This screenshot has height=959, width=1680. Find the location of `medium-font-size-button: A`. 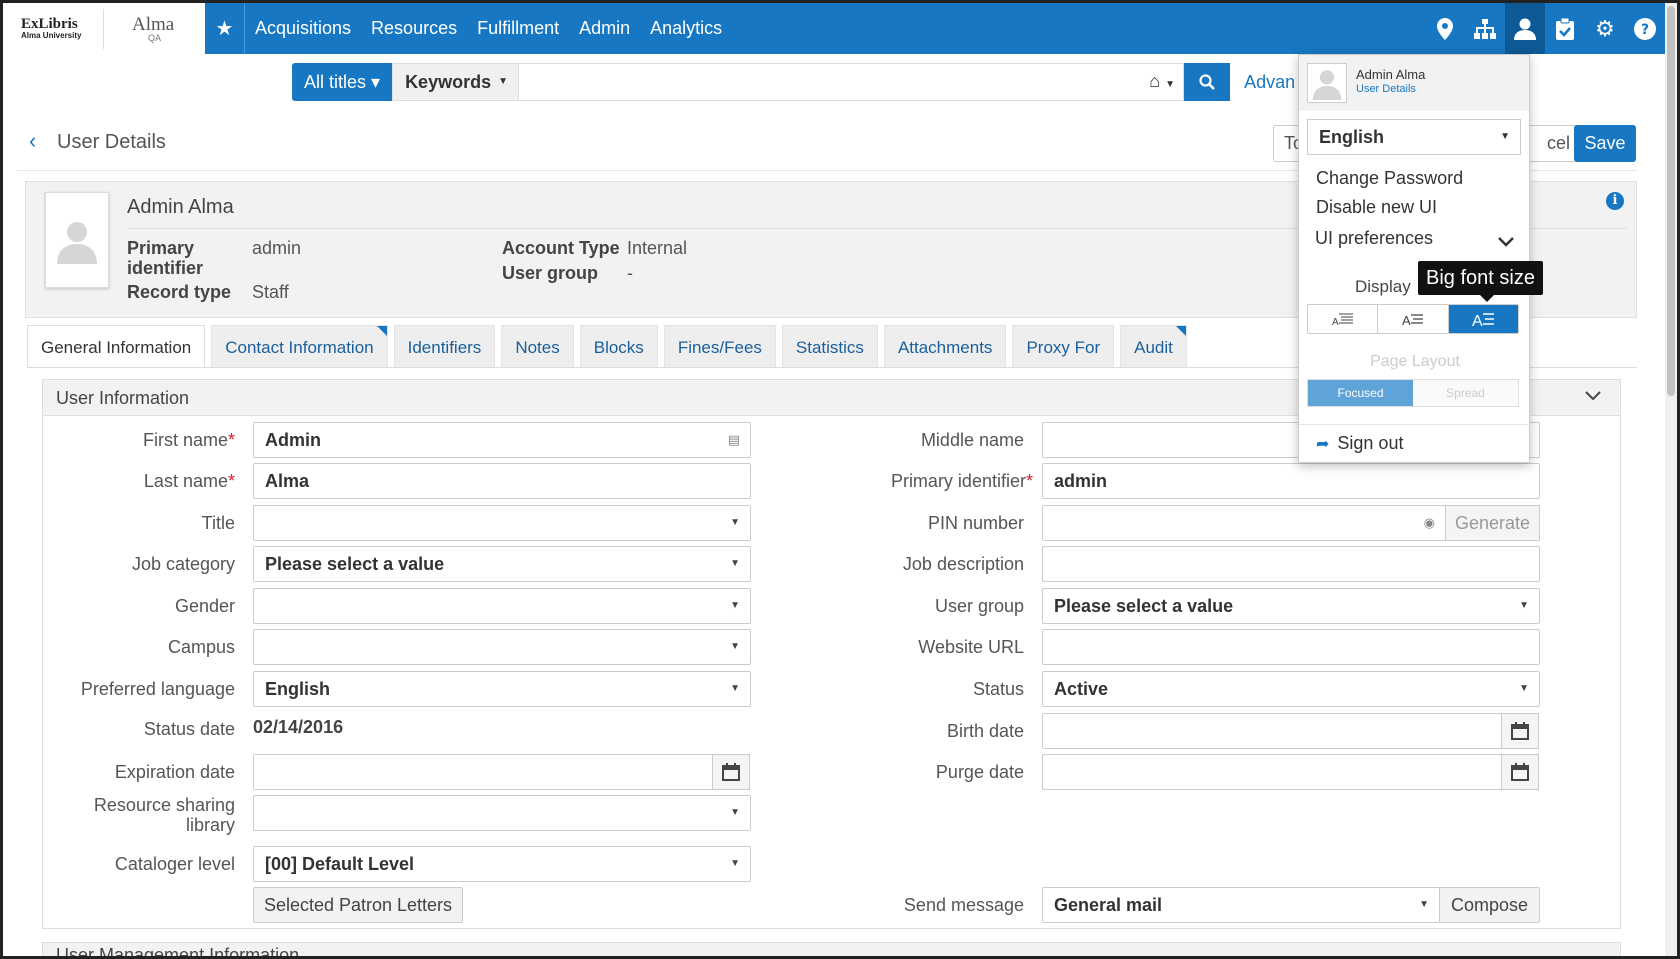

medium-font-size-button: A is located at coordinates (1413, 319).